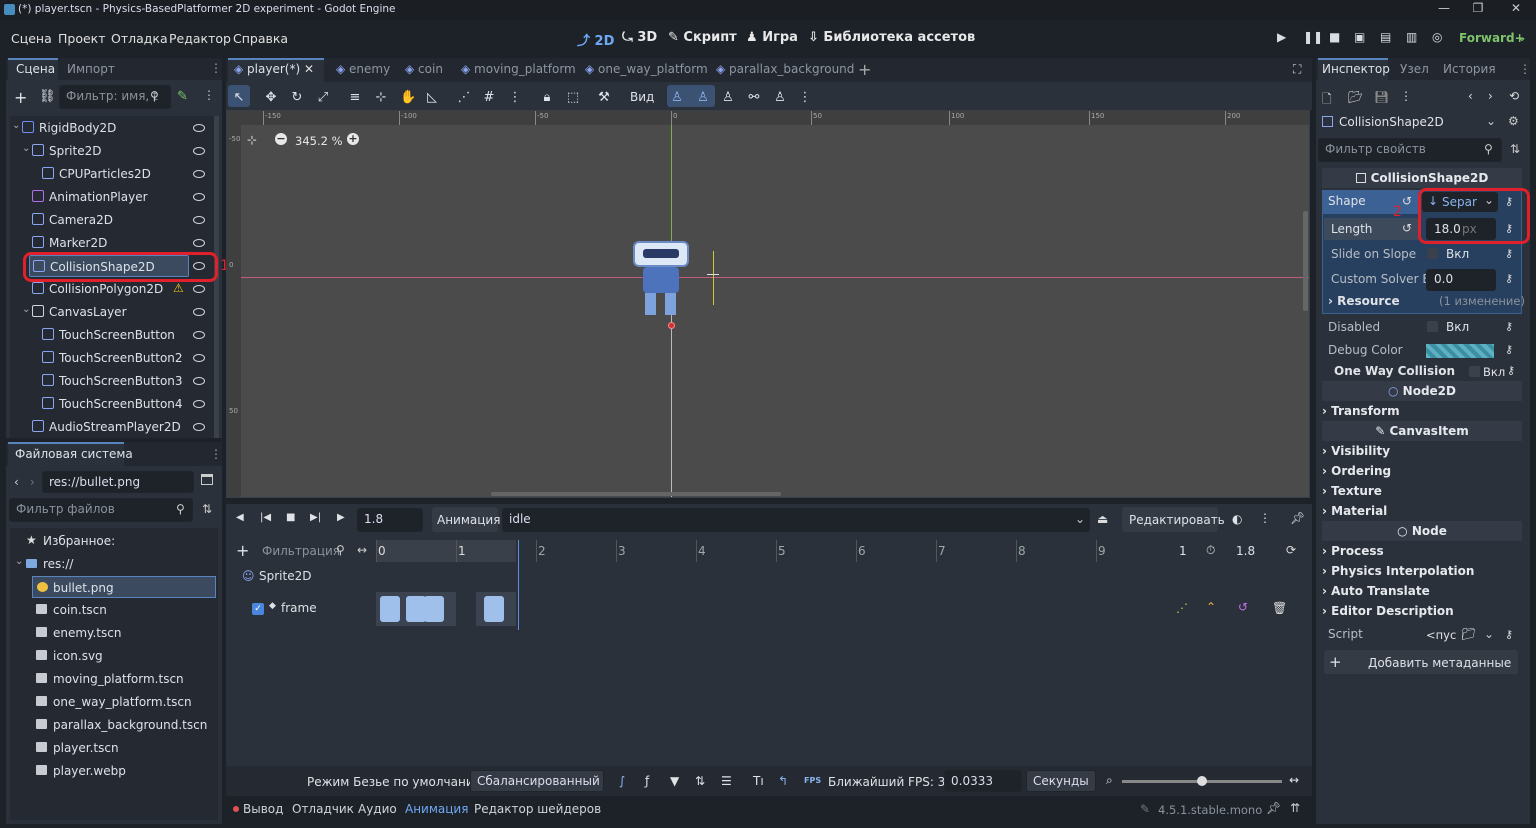 The image size is (1536, 828). I want to click on scene-node-sprite2d: ⌄ Sprite2D, so click(108, 151).